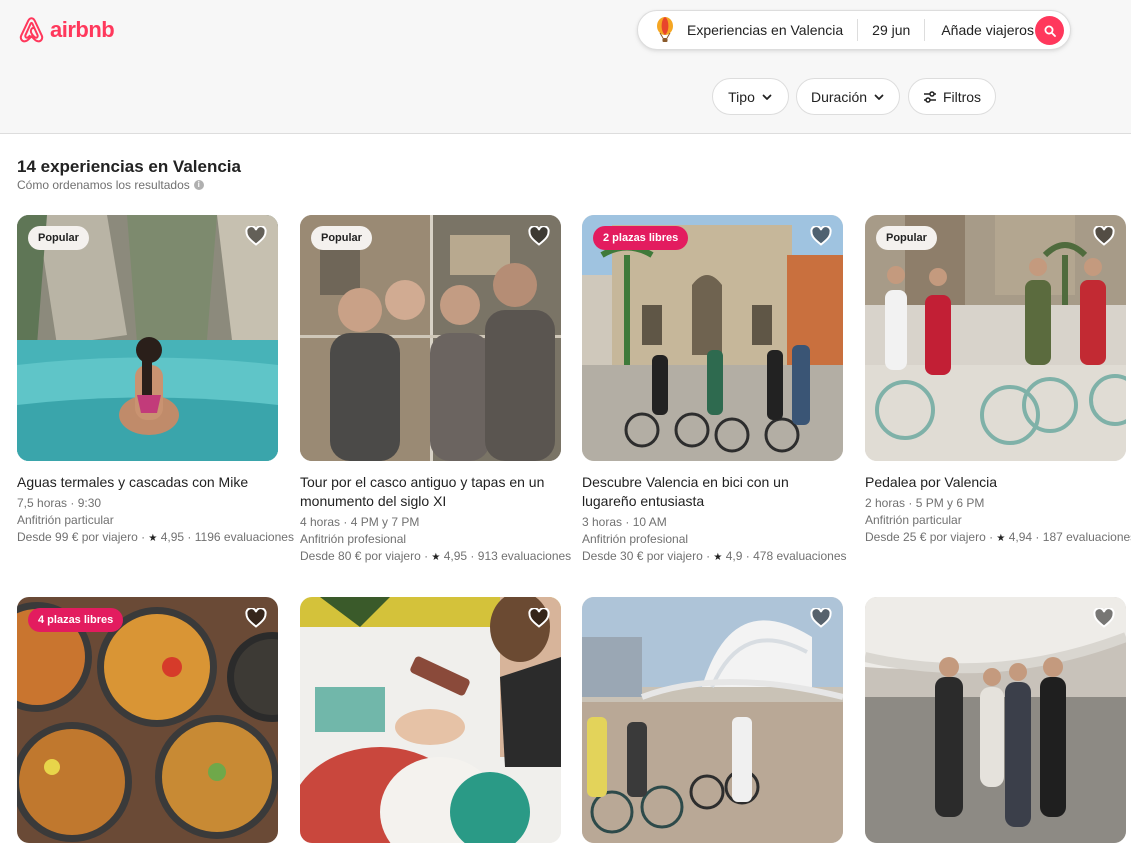  I want to click on review-count: 478 evaluaciones, so click(800, 556).